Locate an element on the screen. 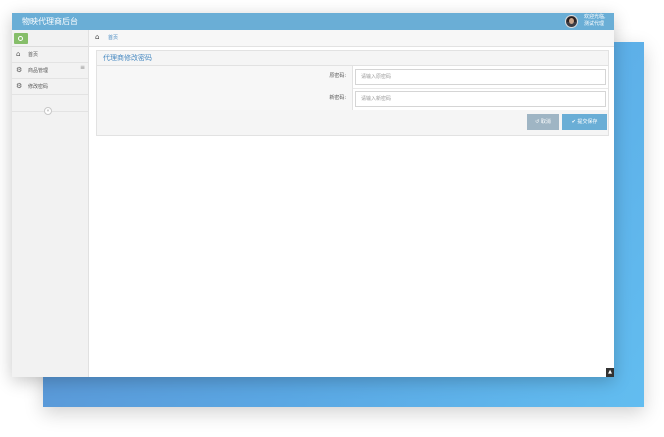 Image resolution: width=664 pixels, height=437 pixels. form-row-new-password: 新密码: 请输入新密码 is located at coordinates (352, 99).